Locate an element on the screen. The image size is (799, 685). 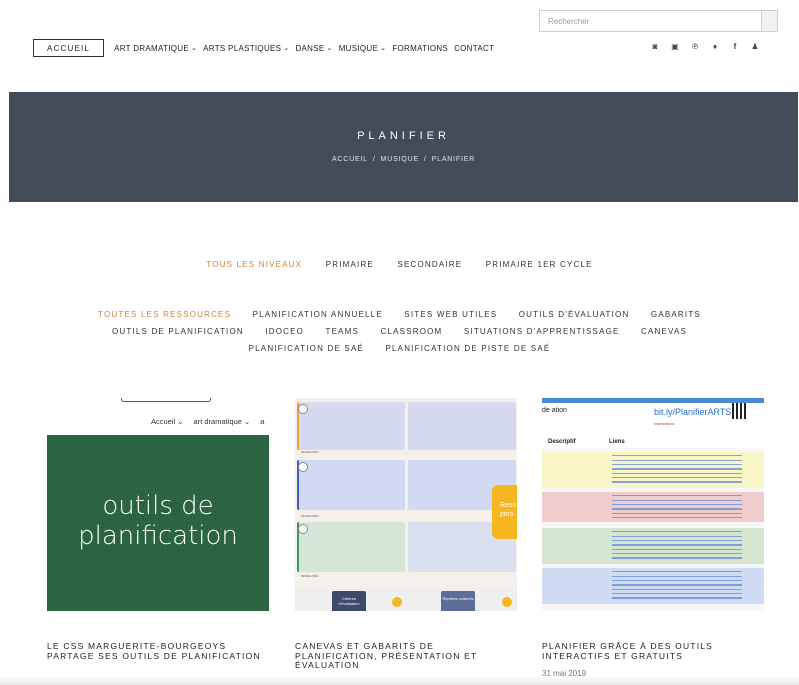
user-icon: ♟ is located at coordinates (755, 46).